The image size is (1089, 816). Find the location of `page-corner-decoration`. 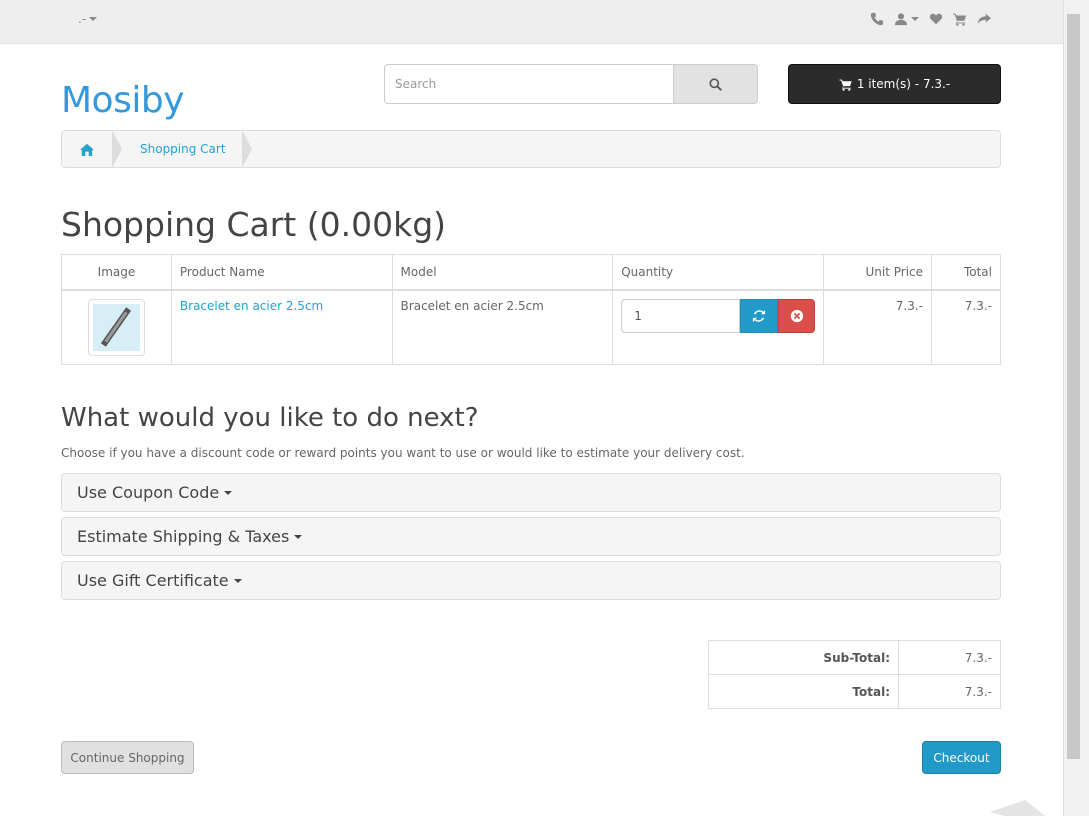

page-corner-decoration is located at coordinates (1017, 808).